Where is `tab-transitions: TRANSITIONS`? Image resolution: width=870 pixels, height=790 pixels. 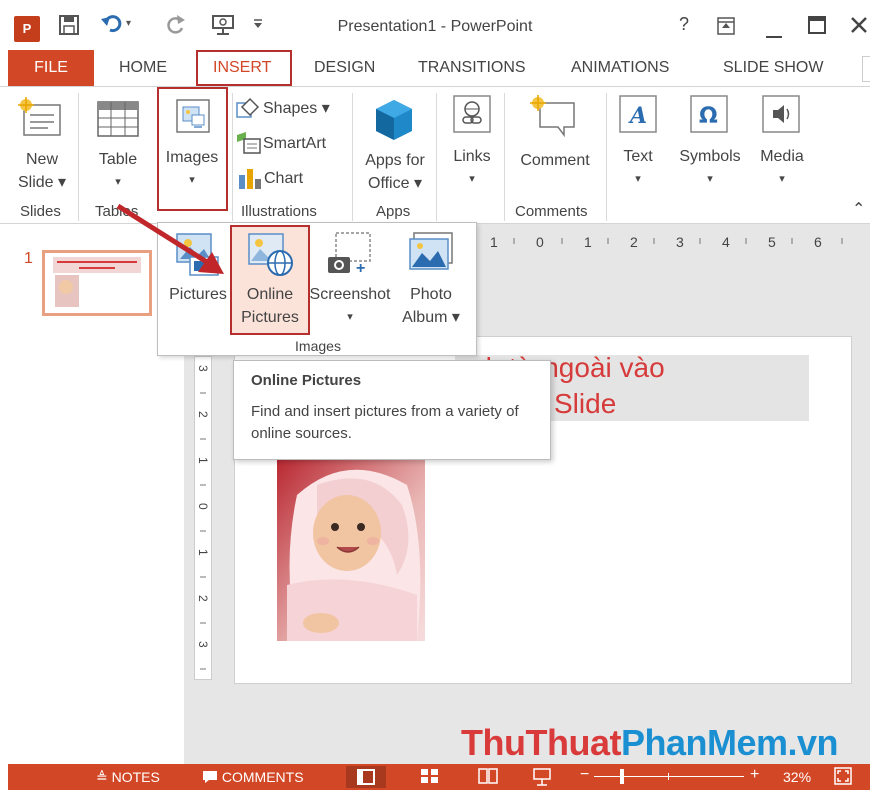
tab-transitions: TRANSITIONS is located at coordinates (472, 68).